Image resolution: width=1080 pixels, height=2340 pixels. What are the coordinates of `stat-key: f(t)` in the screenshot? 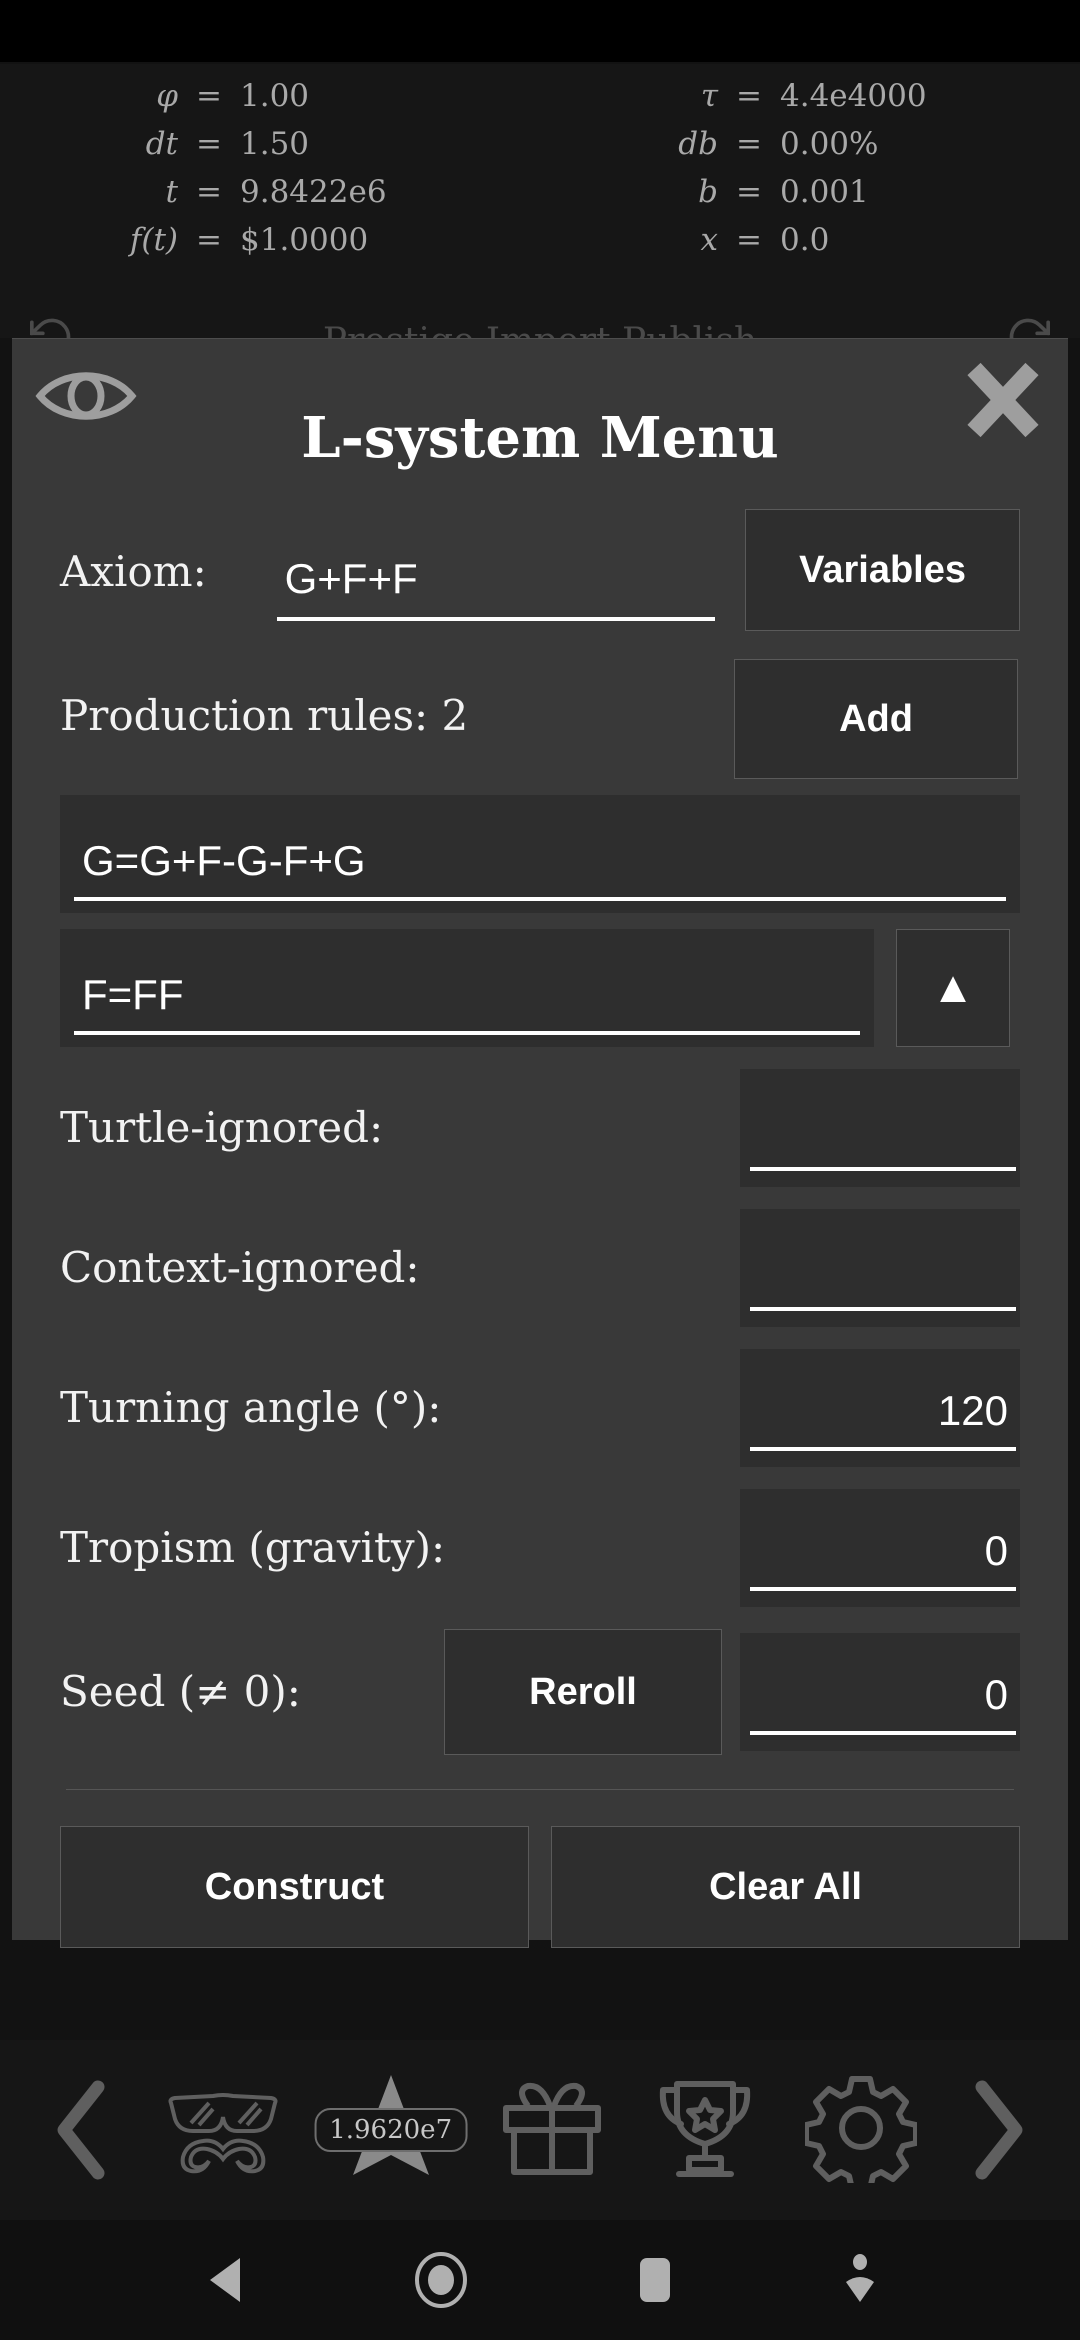 It's located at (153, 240).